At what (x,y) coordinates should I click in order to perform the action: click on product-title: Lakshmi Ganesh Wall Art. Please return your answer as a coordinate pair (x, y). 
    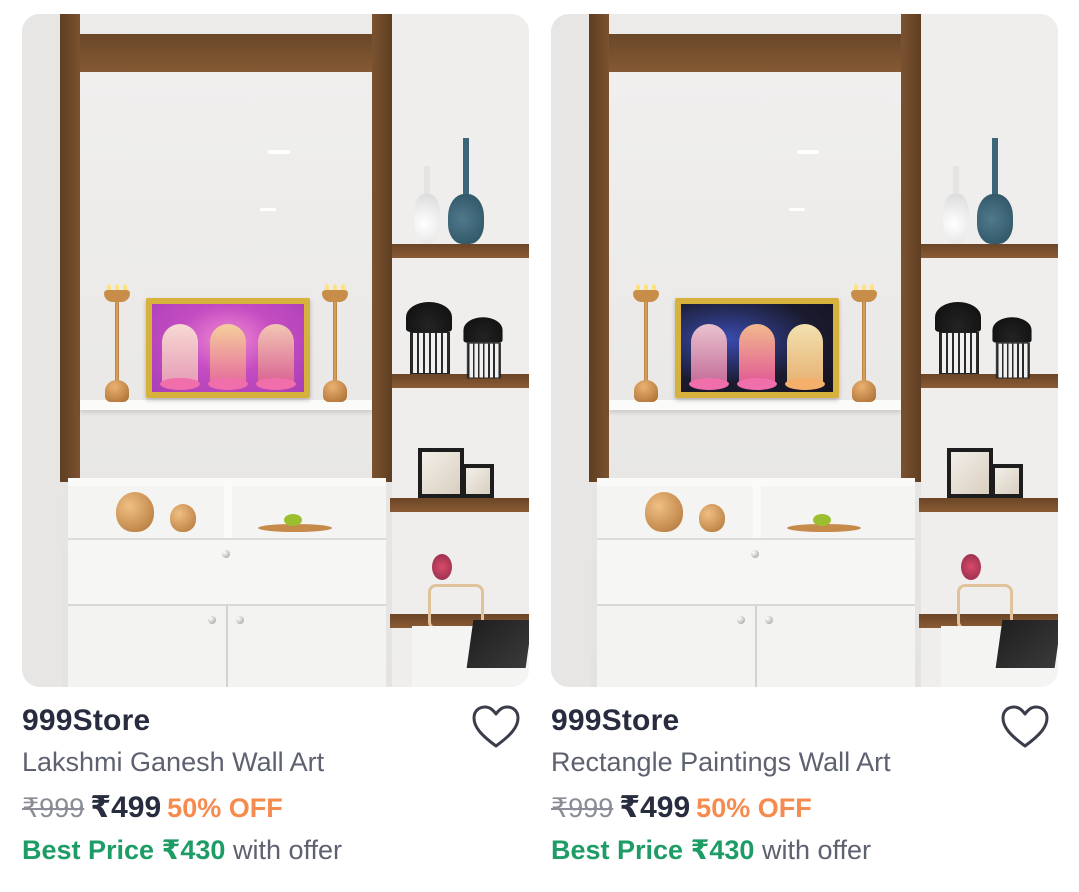
    Looking at the image, I should click on (173, 762).